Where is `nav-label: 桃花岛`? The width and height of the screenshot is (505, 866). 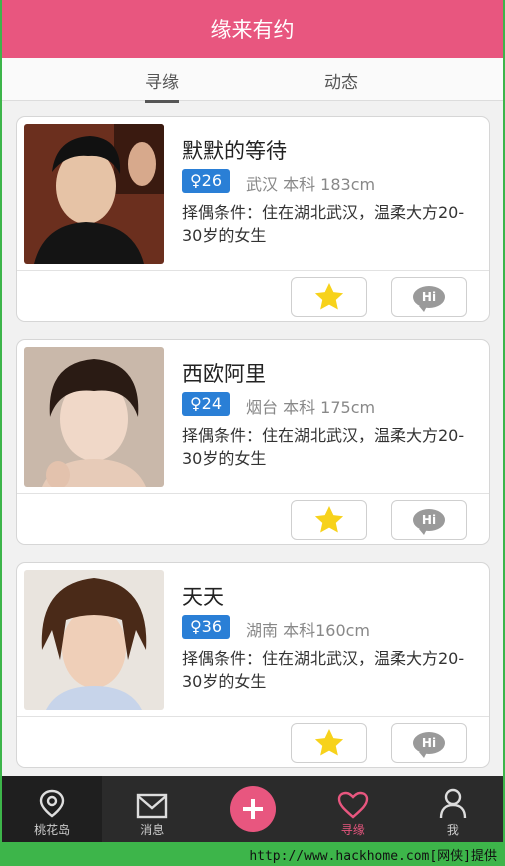
nav-label: 桃花岛 is located at coordinates (52, 830).